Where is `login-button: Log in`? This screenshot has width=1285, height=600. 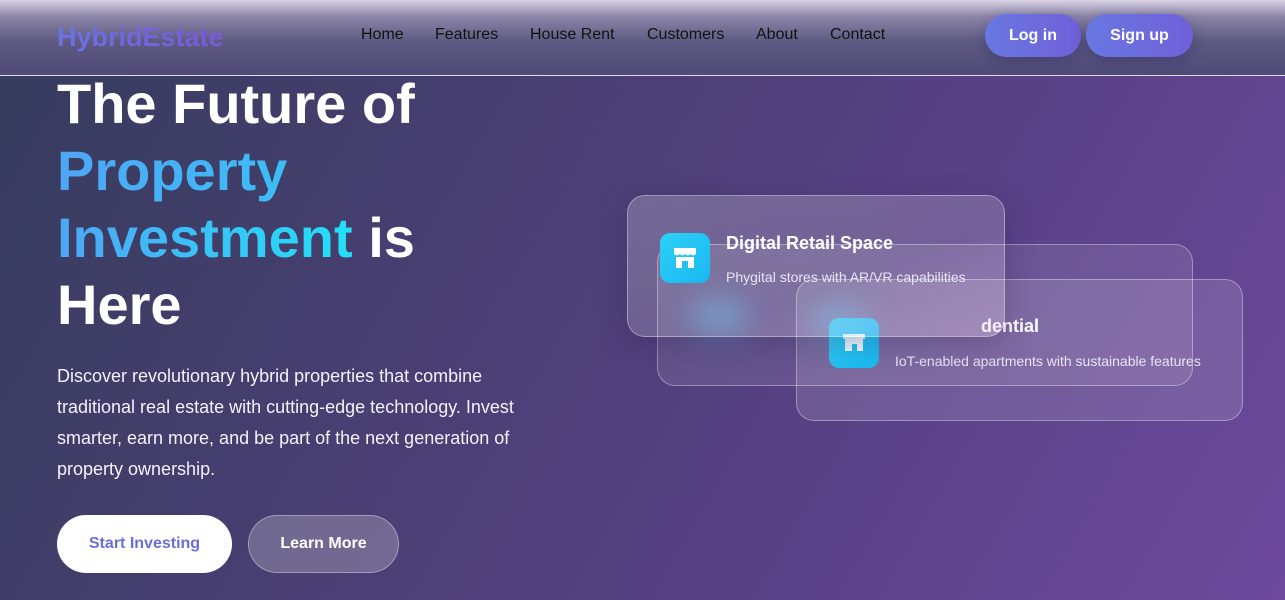
login-button: Log in is located at coordinates (1033, 35).